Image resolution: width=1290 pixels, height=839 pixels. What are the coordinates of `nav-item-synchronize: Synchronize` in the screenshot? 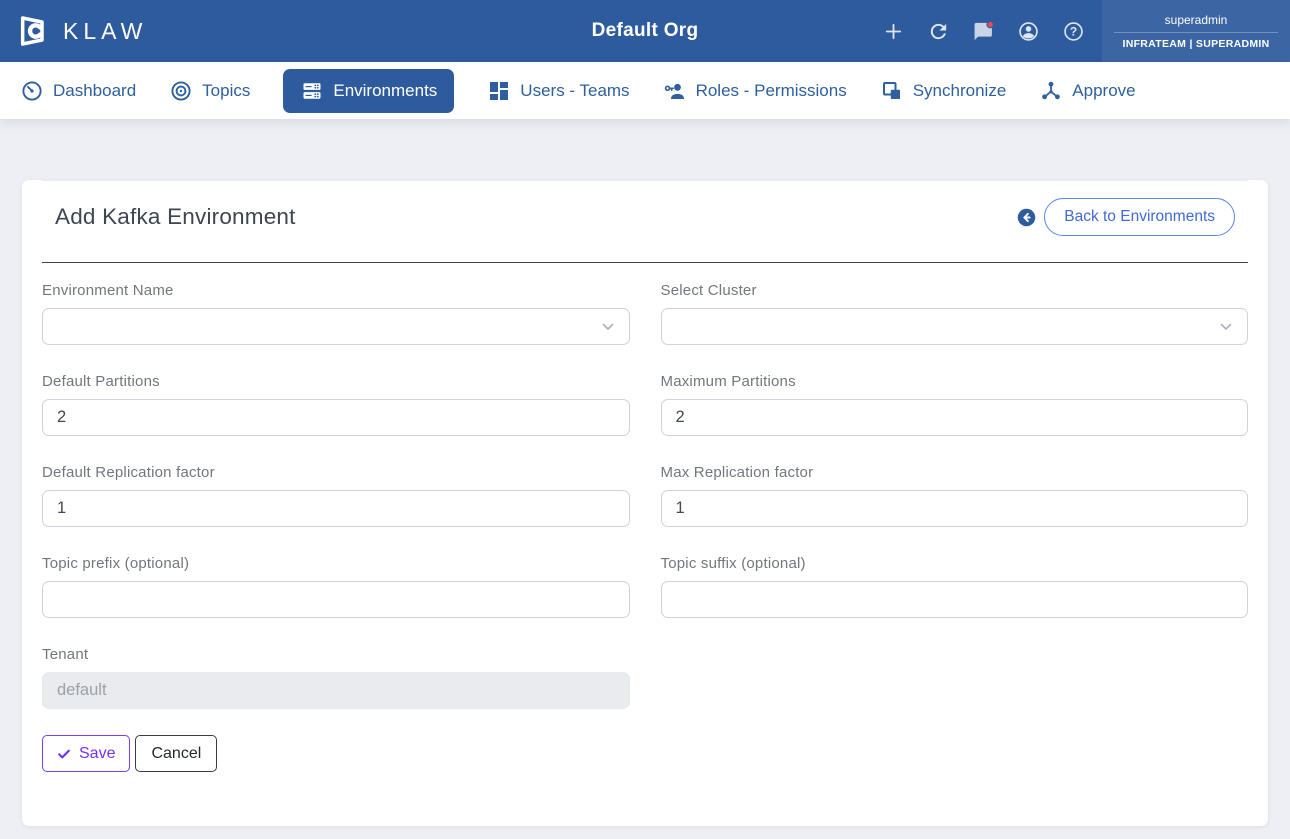 It's located at (943, 91).